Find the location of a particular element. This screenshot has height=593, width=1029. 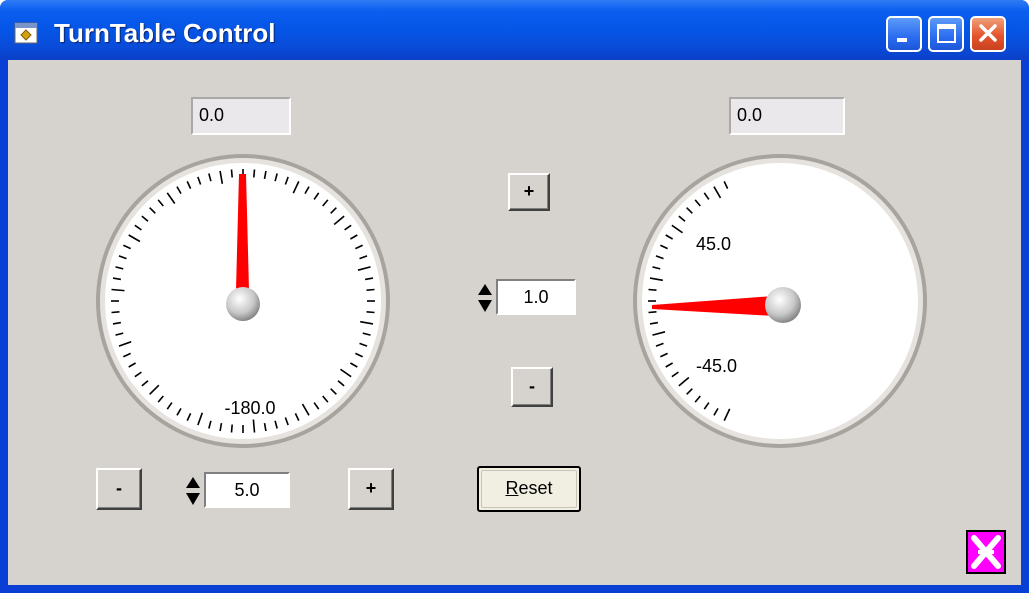

rotate-minus-label: - is located at coordinates (119, 488).